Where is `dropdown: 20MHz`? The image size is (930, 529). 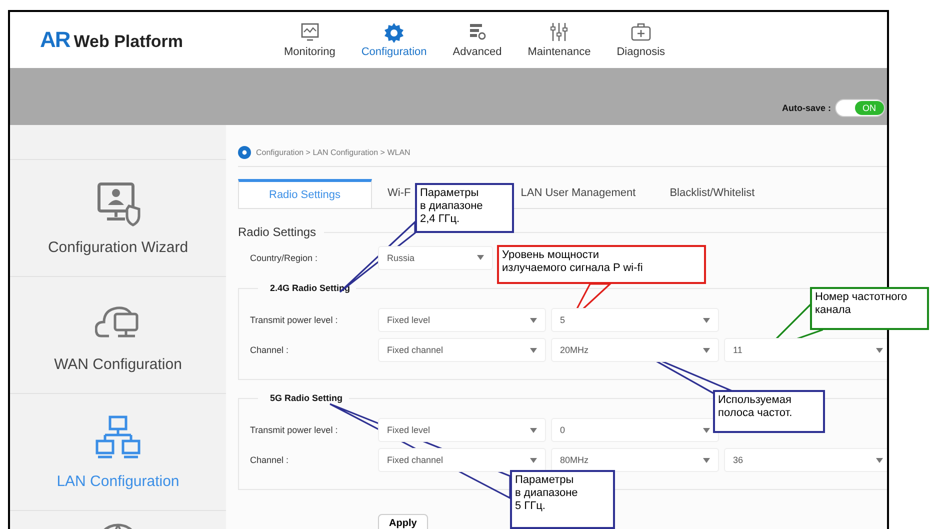
dropdown: 20MHz is located at coordinates (635, 350).